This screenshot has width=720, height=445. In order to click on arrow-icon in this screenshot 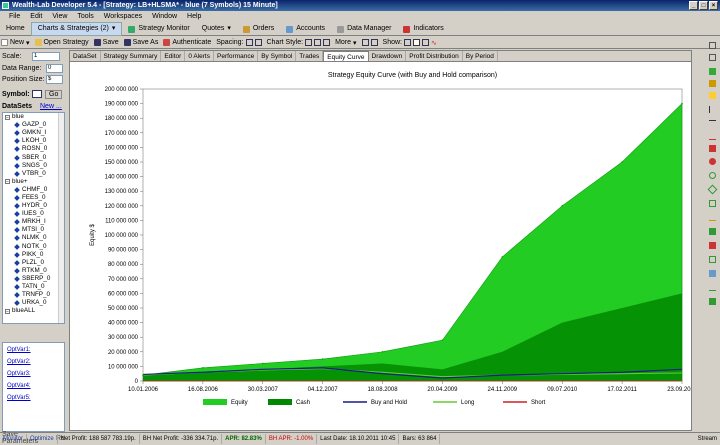, I will do `click(712, 245)`.